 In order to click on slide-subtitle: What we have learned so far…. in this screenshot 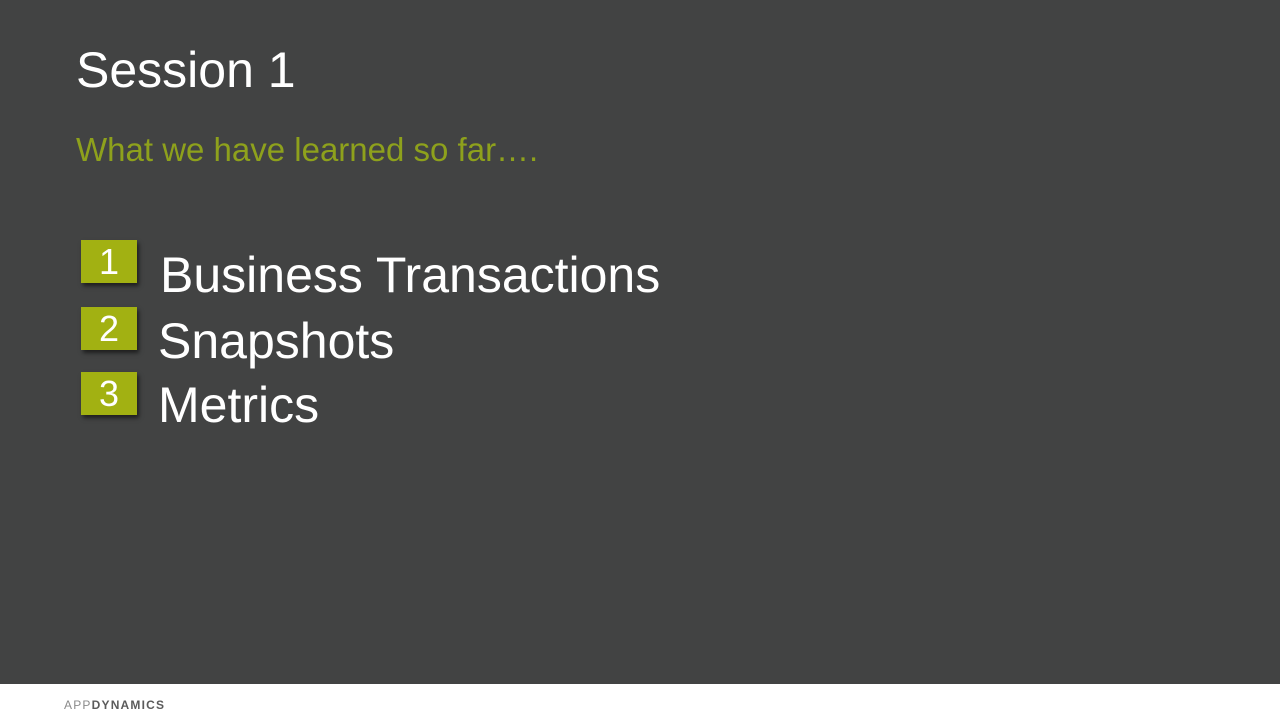, I will do `click(307, 149)`.